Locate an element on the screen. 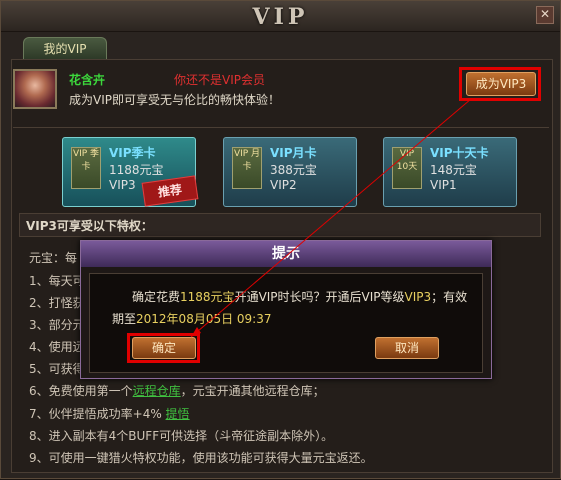  privilege-text: 7、伙伴提悟成功率+4% is located at coordinates (97, 414).